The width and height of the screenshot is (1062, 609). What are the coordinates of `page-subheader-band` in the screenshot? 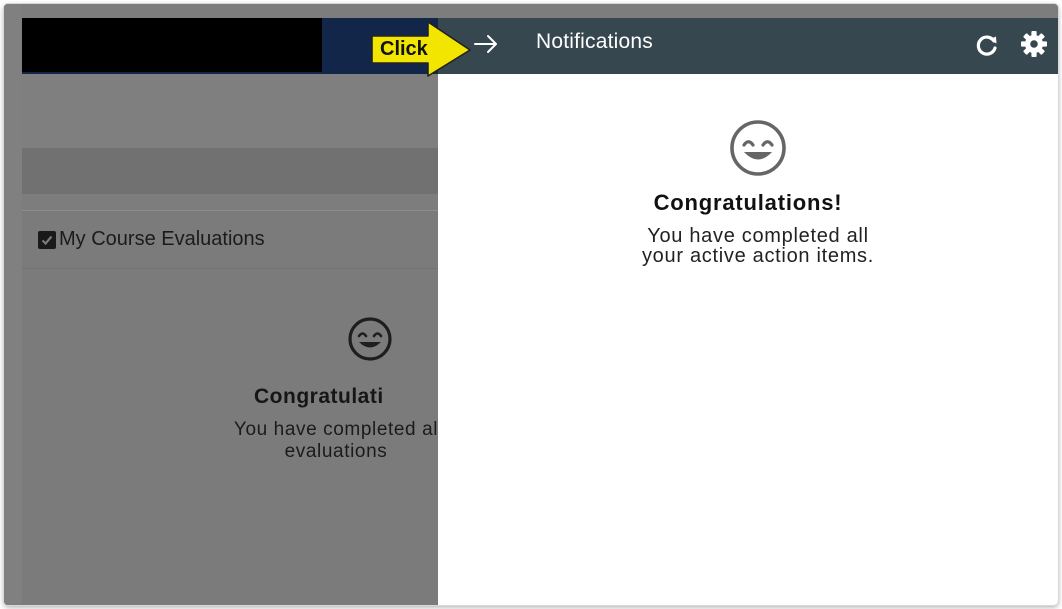 It's located at (232, 171).